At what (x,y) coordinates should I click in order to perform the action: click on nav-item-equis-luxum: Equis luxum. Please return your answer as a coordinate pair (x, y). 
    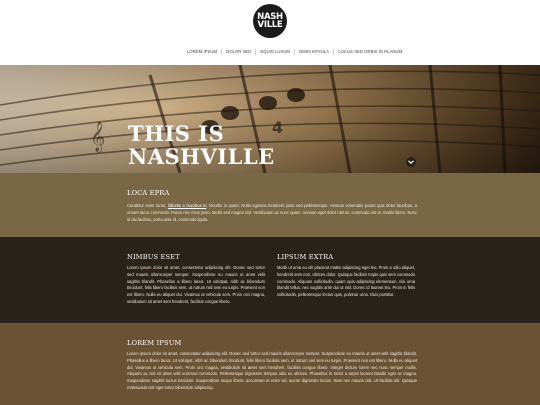
    Looking at the image, I should click on (274, 52).